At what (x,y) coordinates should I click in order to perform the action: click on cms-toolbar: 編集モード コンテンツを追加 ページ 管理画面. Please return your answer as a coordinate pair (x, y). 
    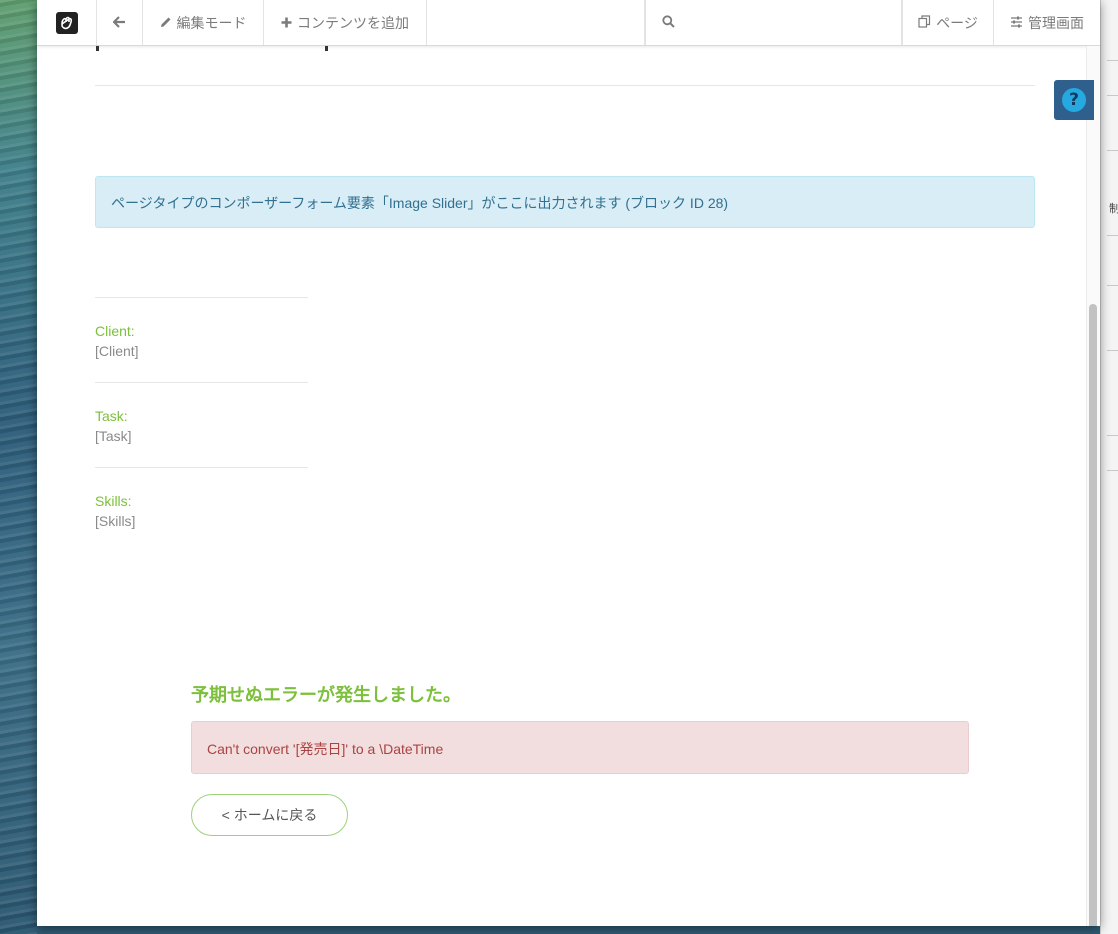
    Looking at the image, I should click on (568, 23).